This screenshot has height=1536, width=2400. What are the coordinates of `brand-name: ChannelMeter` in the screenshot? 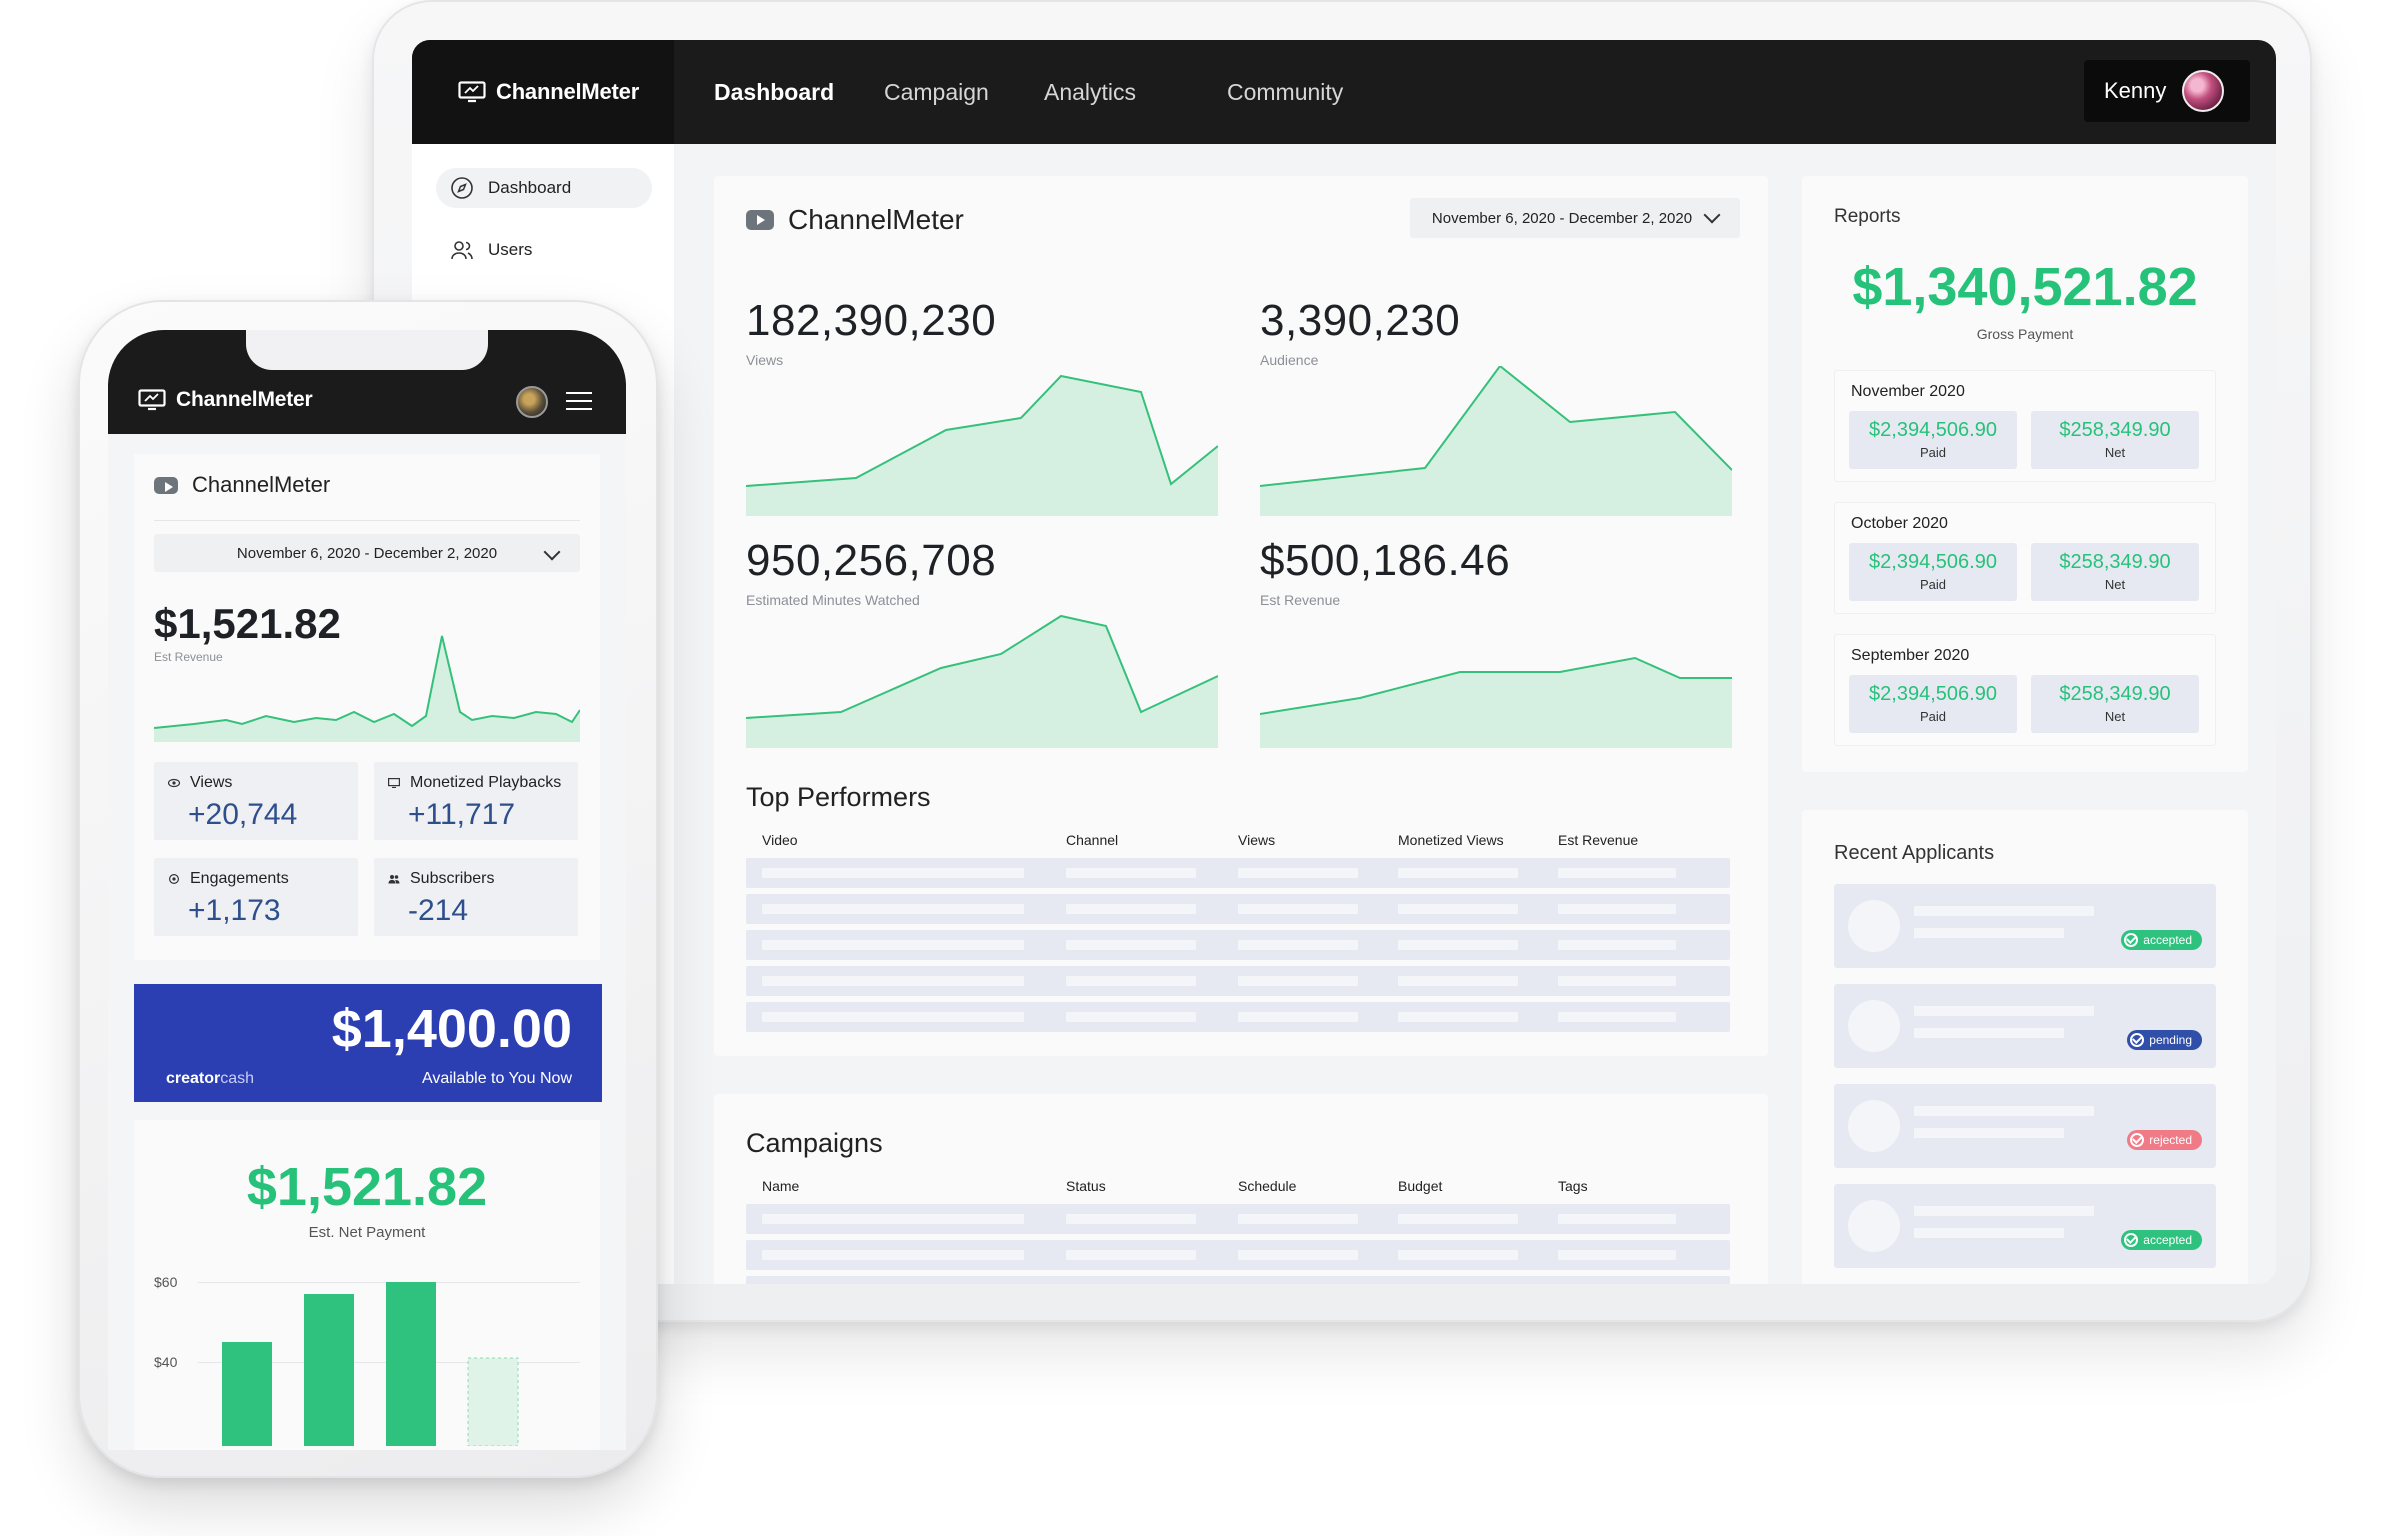 It's located at (568, 91).